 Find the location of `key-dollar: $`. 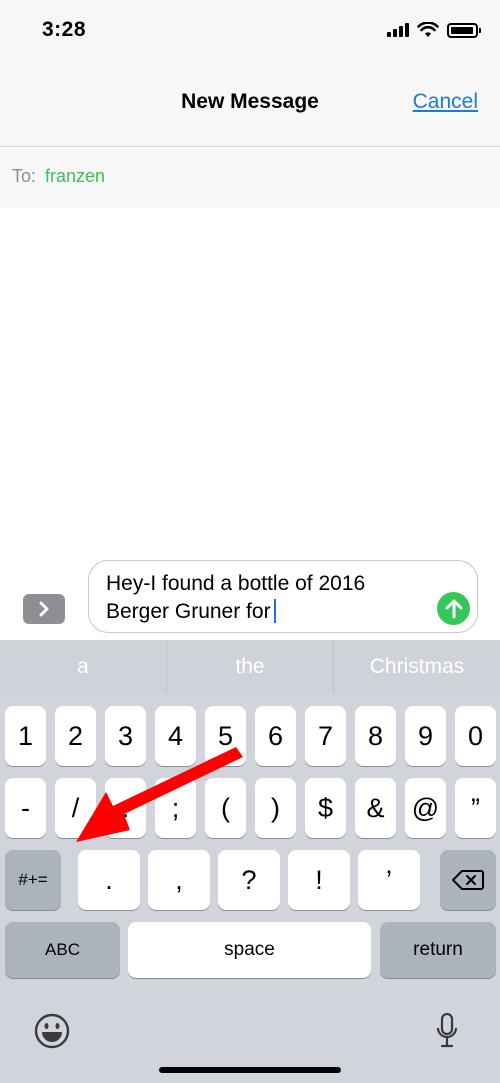

key-dollar: $ is located at coordinates (325, 808).